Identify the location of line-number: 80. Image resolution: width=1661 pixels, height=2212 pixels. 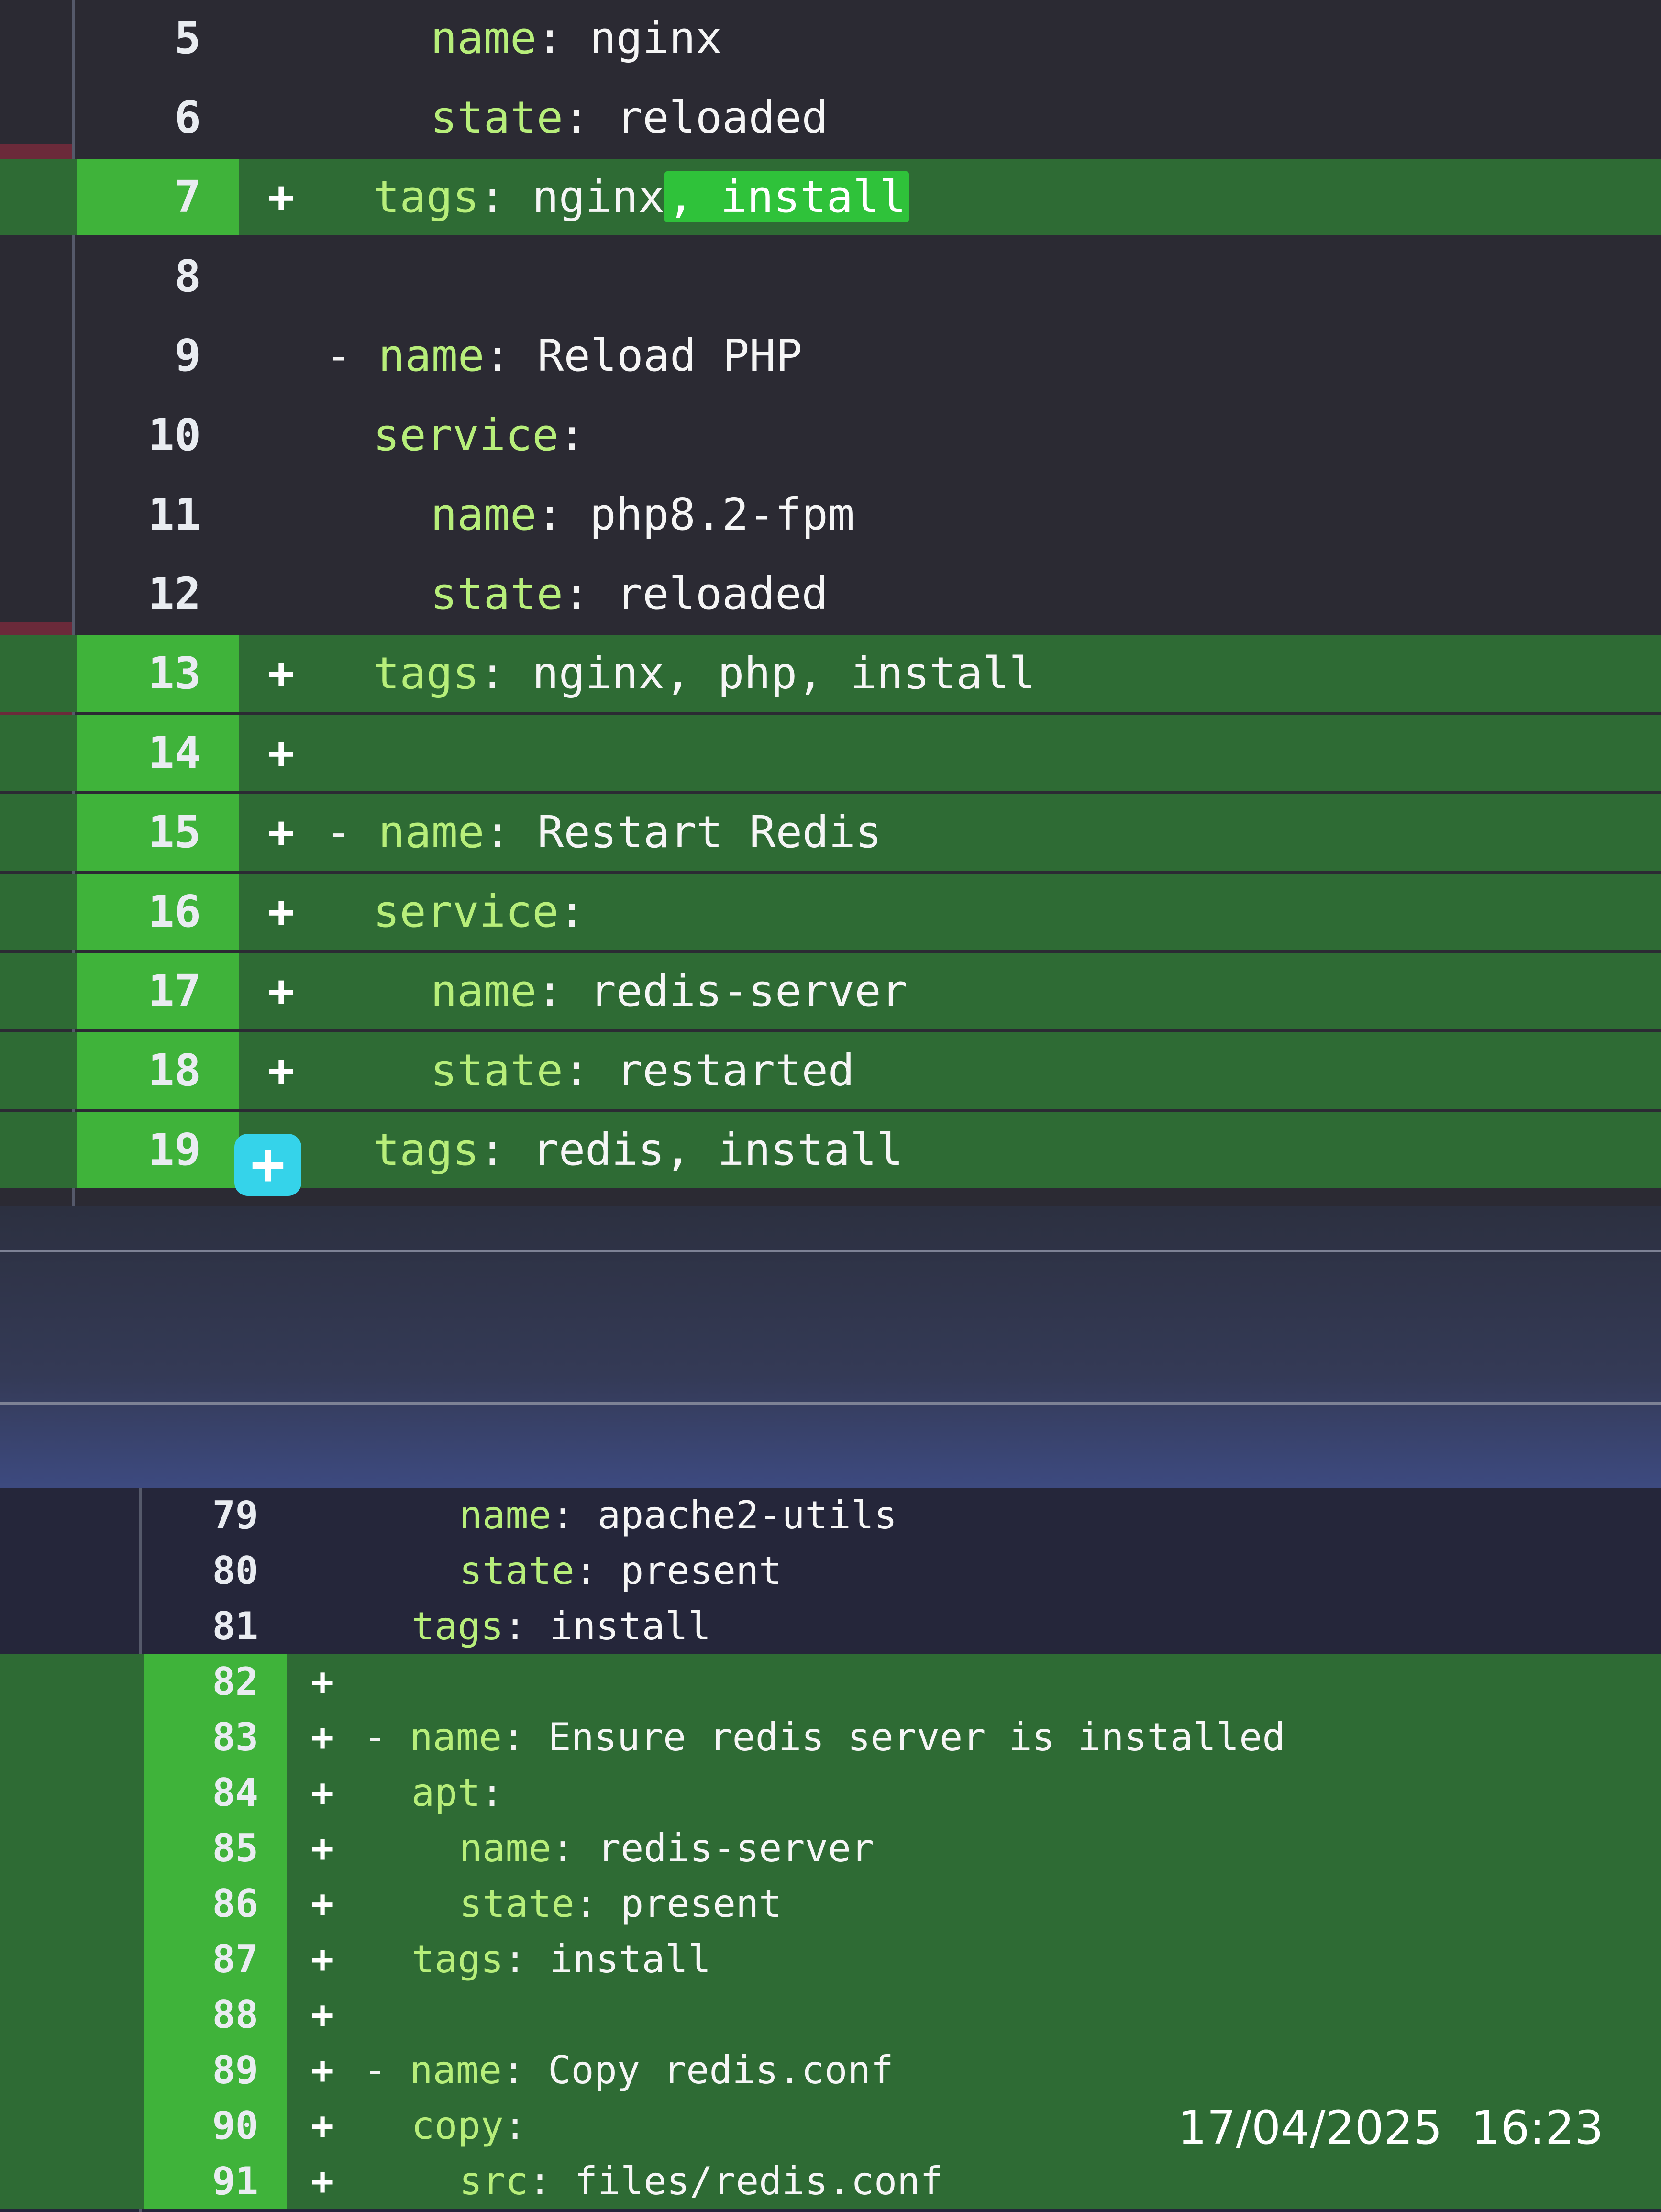
(203, 1571).